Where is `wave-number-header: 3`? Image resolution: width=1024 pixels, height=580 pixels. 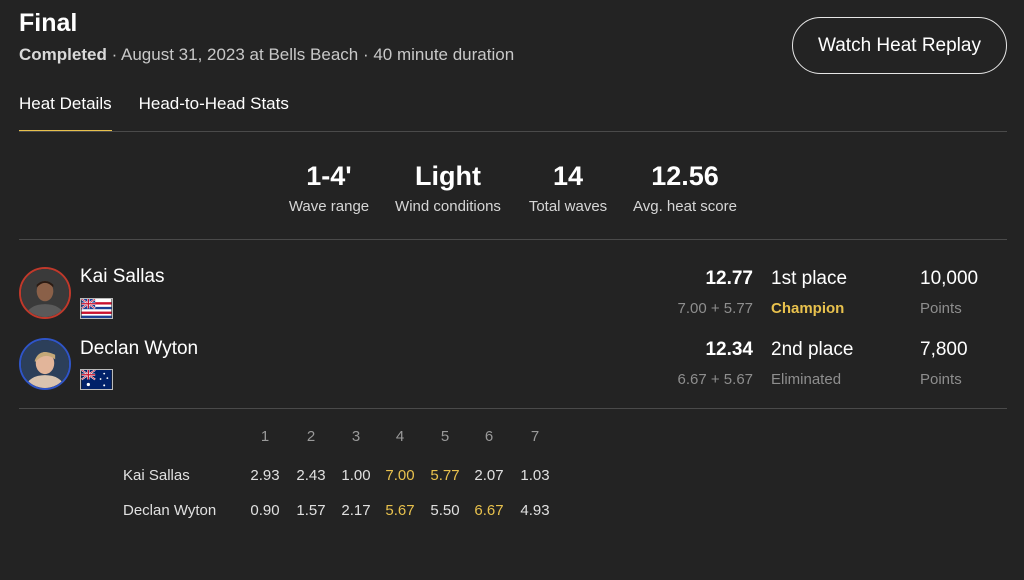
wave-number-header: 3 is located at coordinates (356, 436).